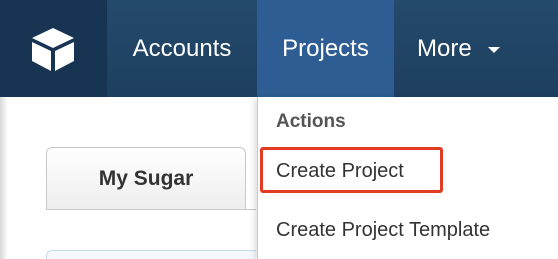  I want to click on nav-projects: Projects, so click(325, 48).